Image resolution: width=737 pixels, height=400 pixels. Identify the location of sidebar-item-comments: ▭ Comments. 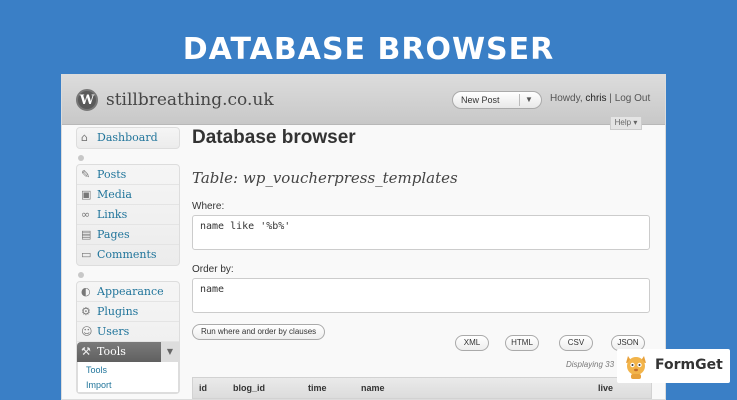
(128, 255).